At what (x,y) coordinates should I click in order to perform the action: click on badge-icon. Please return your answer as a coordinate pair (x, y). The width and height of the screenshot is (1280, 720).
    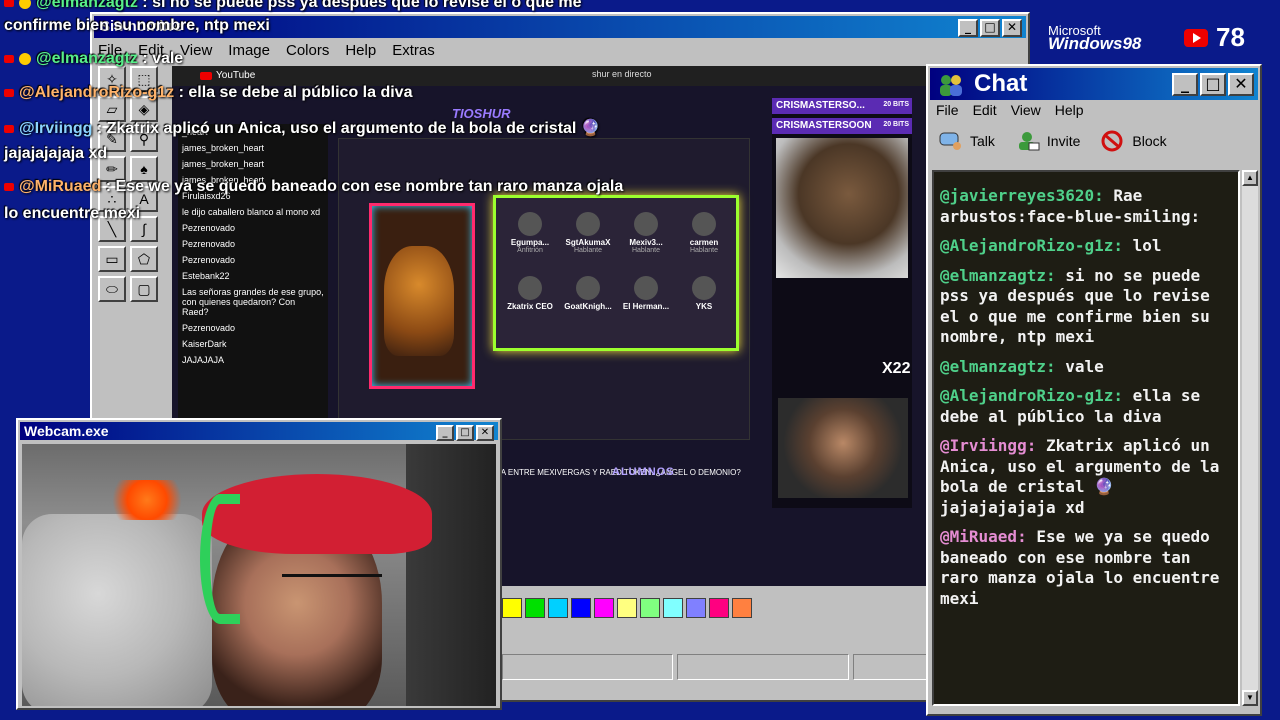
    Looking at the image, I should click on (25, 58).